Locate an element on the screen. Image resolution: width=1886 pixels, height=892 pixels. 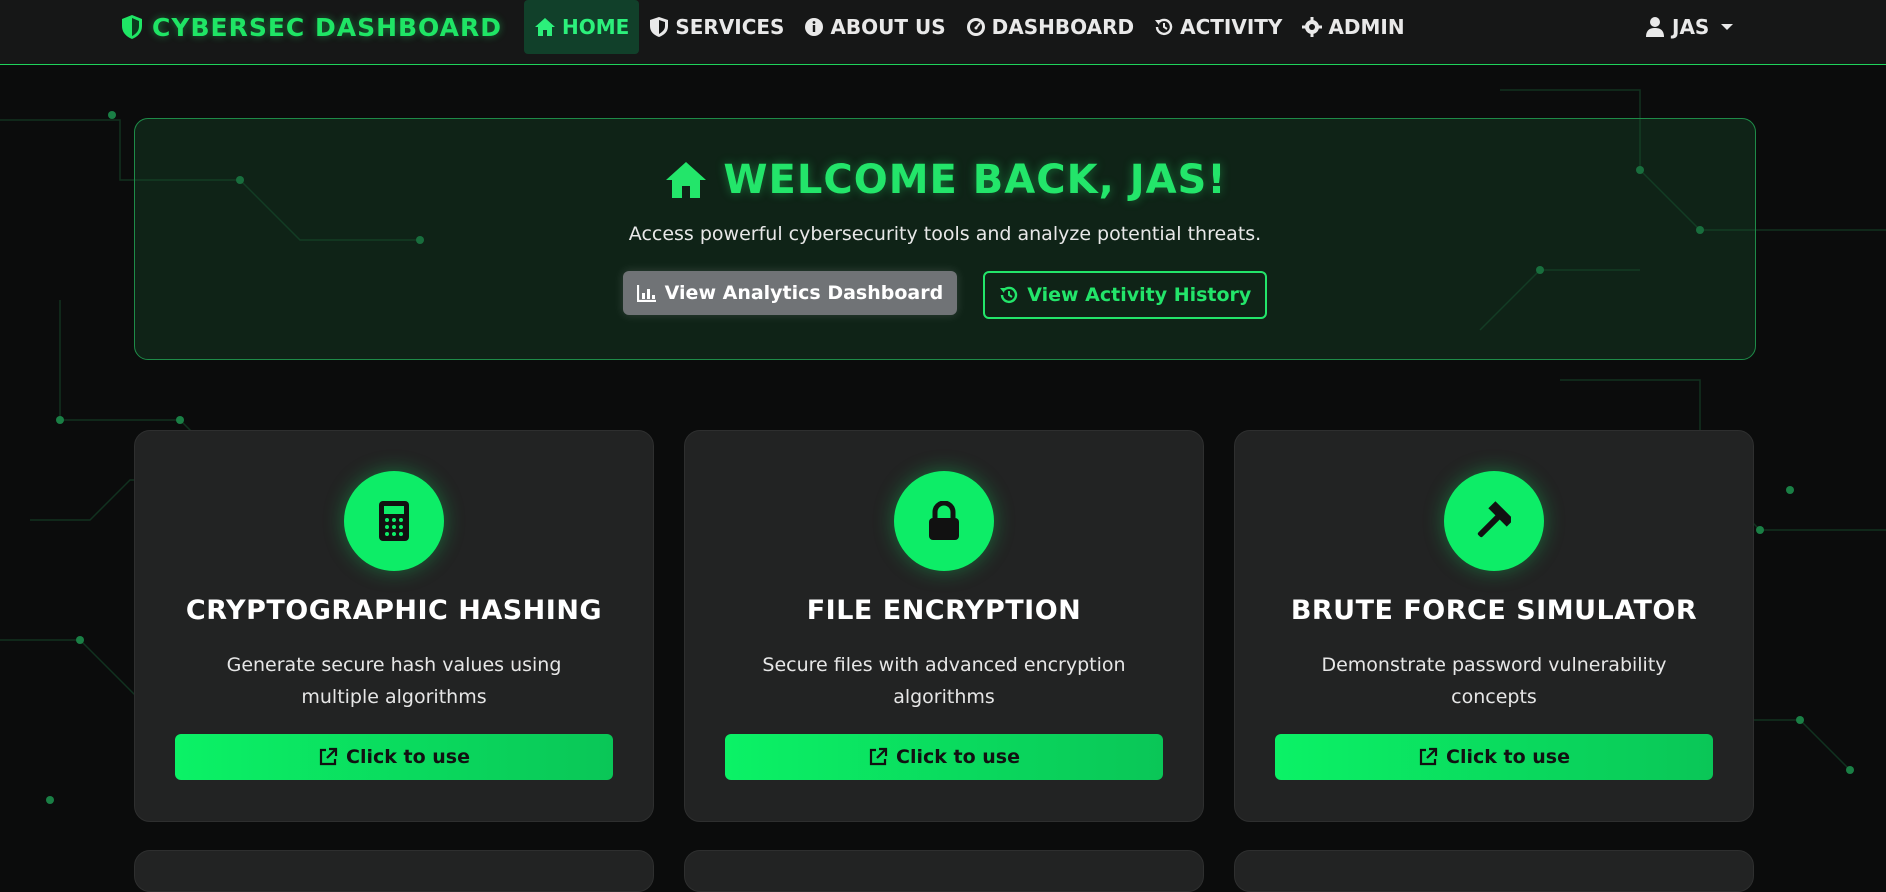
card-title: BRUTE FORCE SIMULATOR is located at coordinates (1494, 610).